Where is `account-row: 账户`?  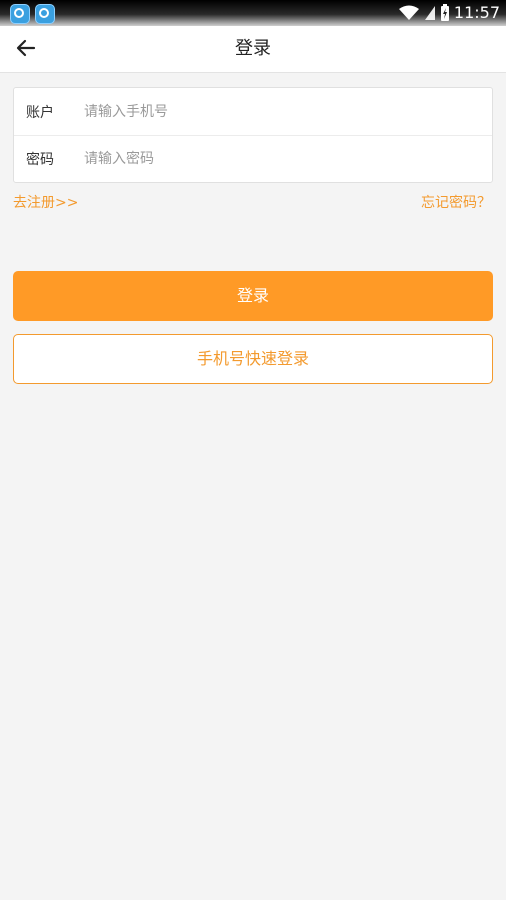
account-row: 账户 is located at coordinates (253, 111).